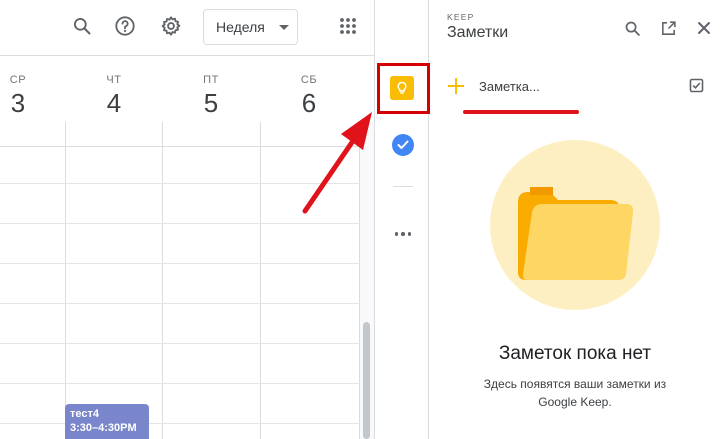 The width and height of the screenshot is (720, 439). What do you see at coordinates (461, 17) in the screenshot?
I see `keep-brand: KEEP` at bounding box center [461, 17].